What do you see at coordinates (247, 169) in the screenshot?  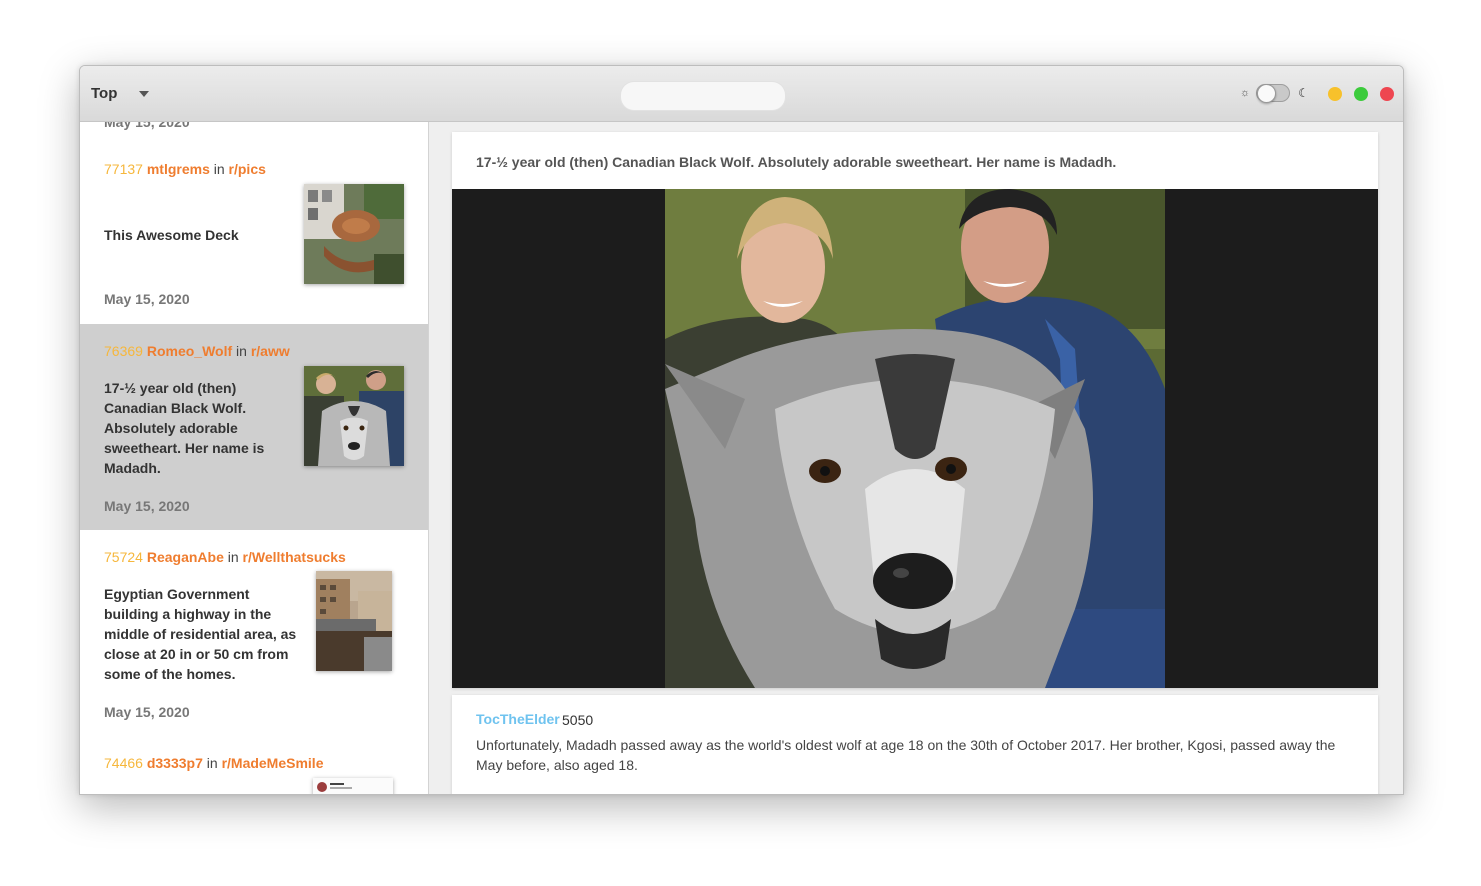 I see `subreddit-link: r/pics` at bounding box center [247, 169].